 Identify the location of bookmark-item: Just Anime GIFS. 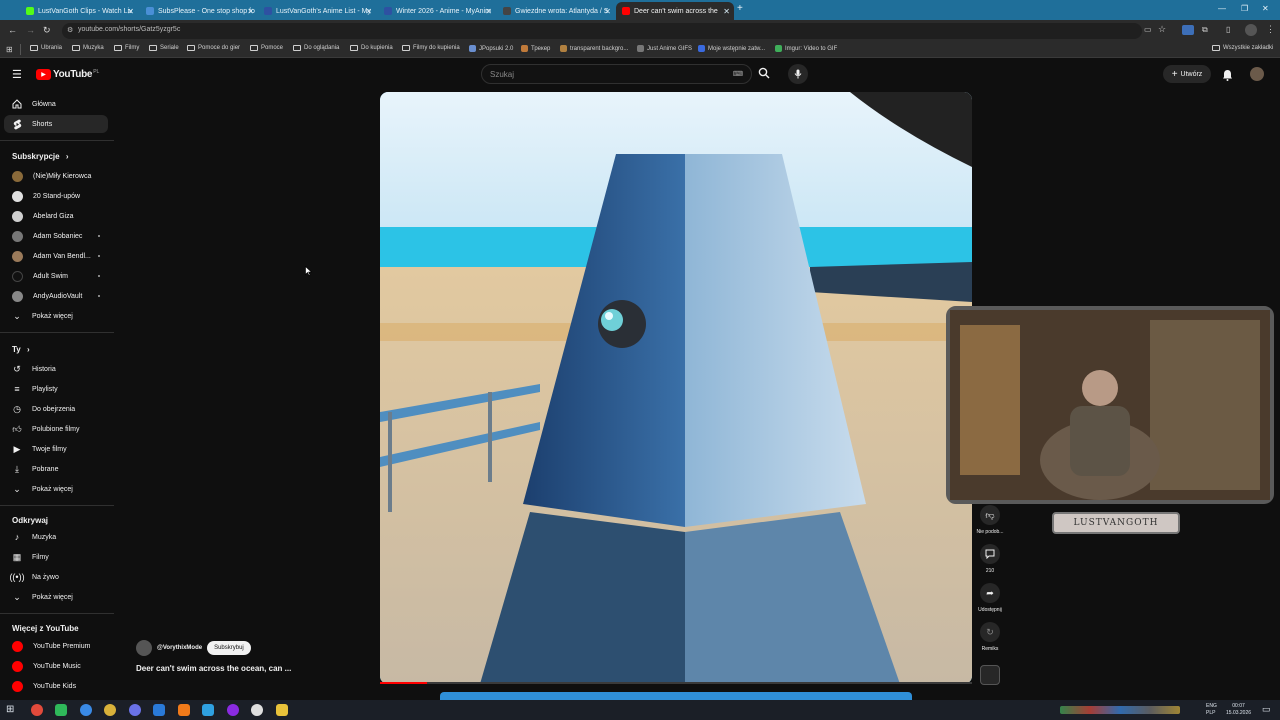
(664, 48).